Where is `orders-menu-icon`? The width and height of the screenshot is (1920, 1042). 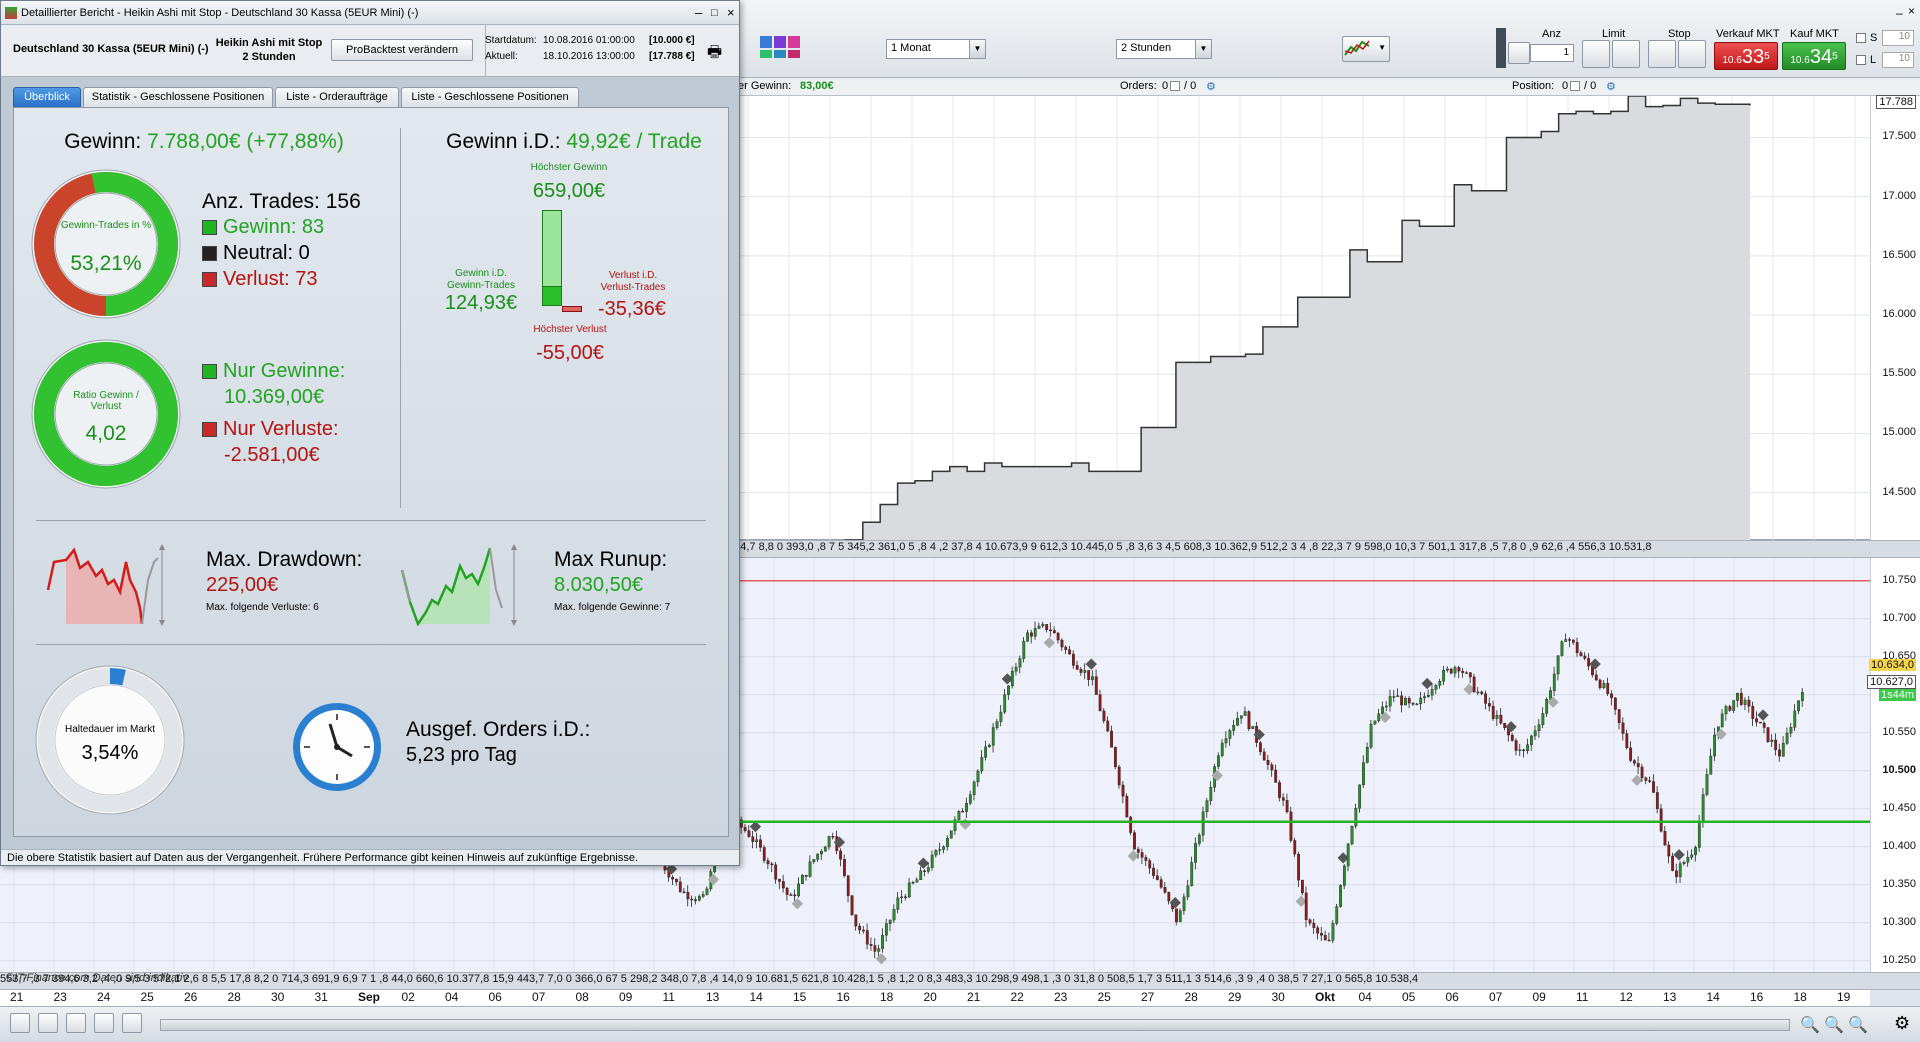
orders-menu-icon is located at coordinates (1175, 86).